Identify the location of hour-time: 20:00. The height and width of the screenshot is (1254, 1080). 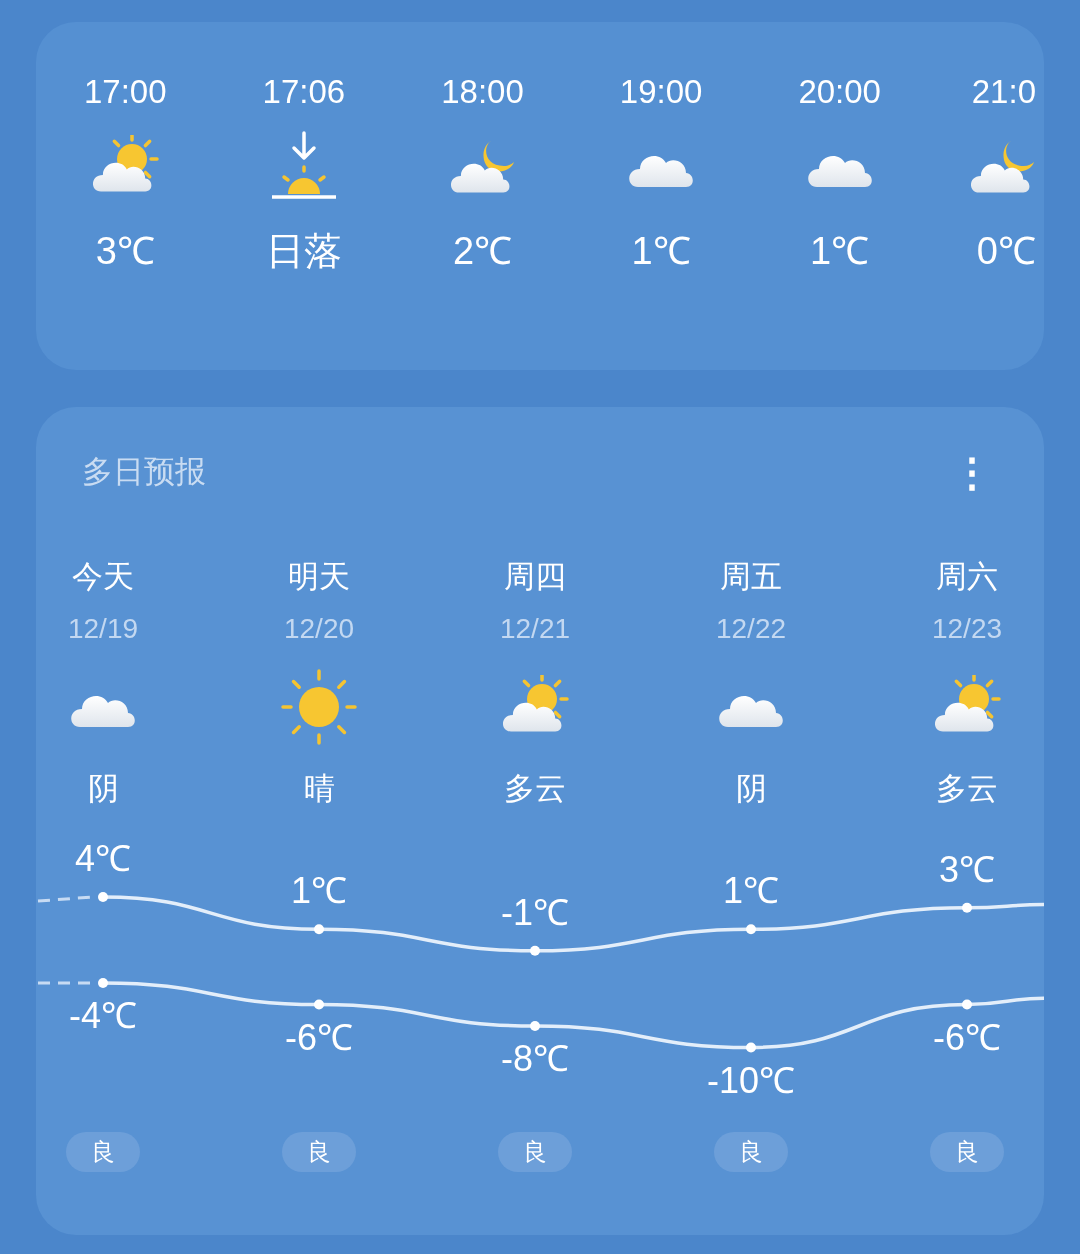
(839, 92).